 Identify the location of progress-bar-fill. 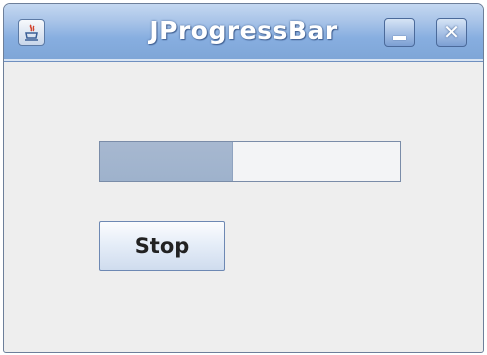
(166, 161).